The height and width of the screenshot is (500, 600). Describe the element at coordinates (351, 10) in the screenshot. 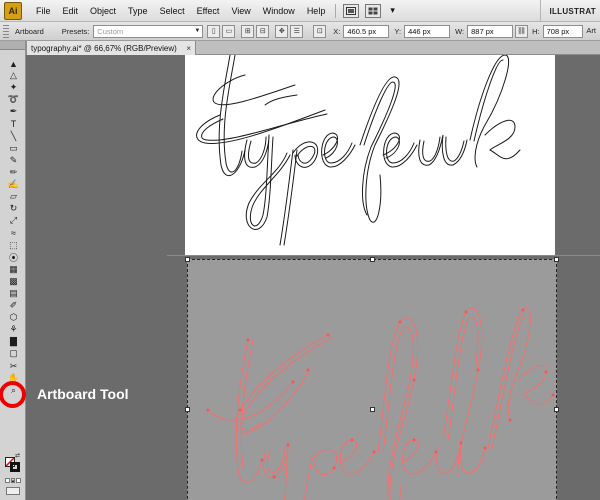

I see `bridge-icon` at that location.